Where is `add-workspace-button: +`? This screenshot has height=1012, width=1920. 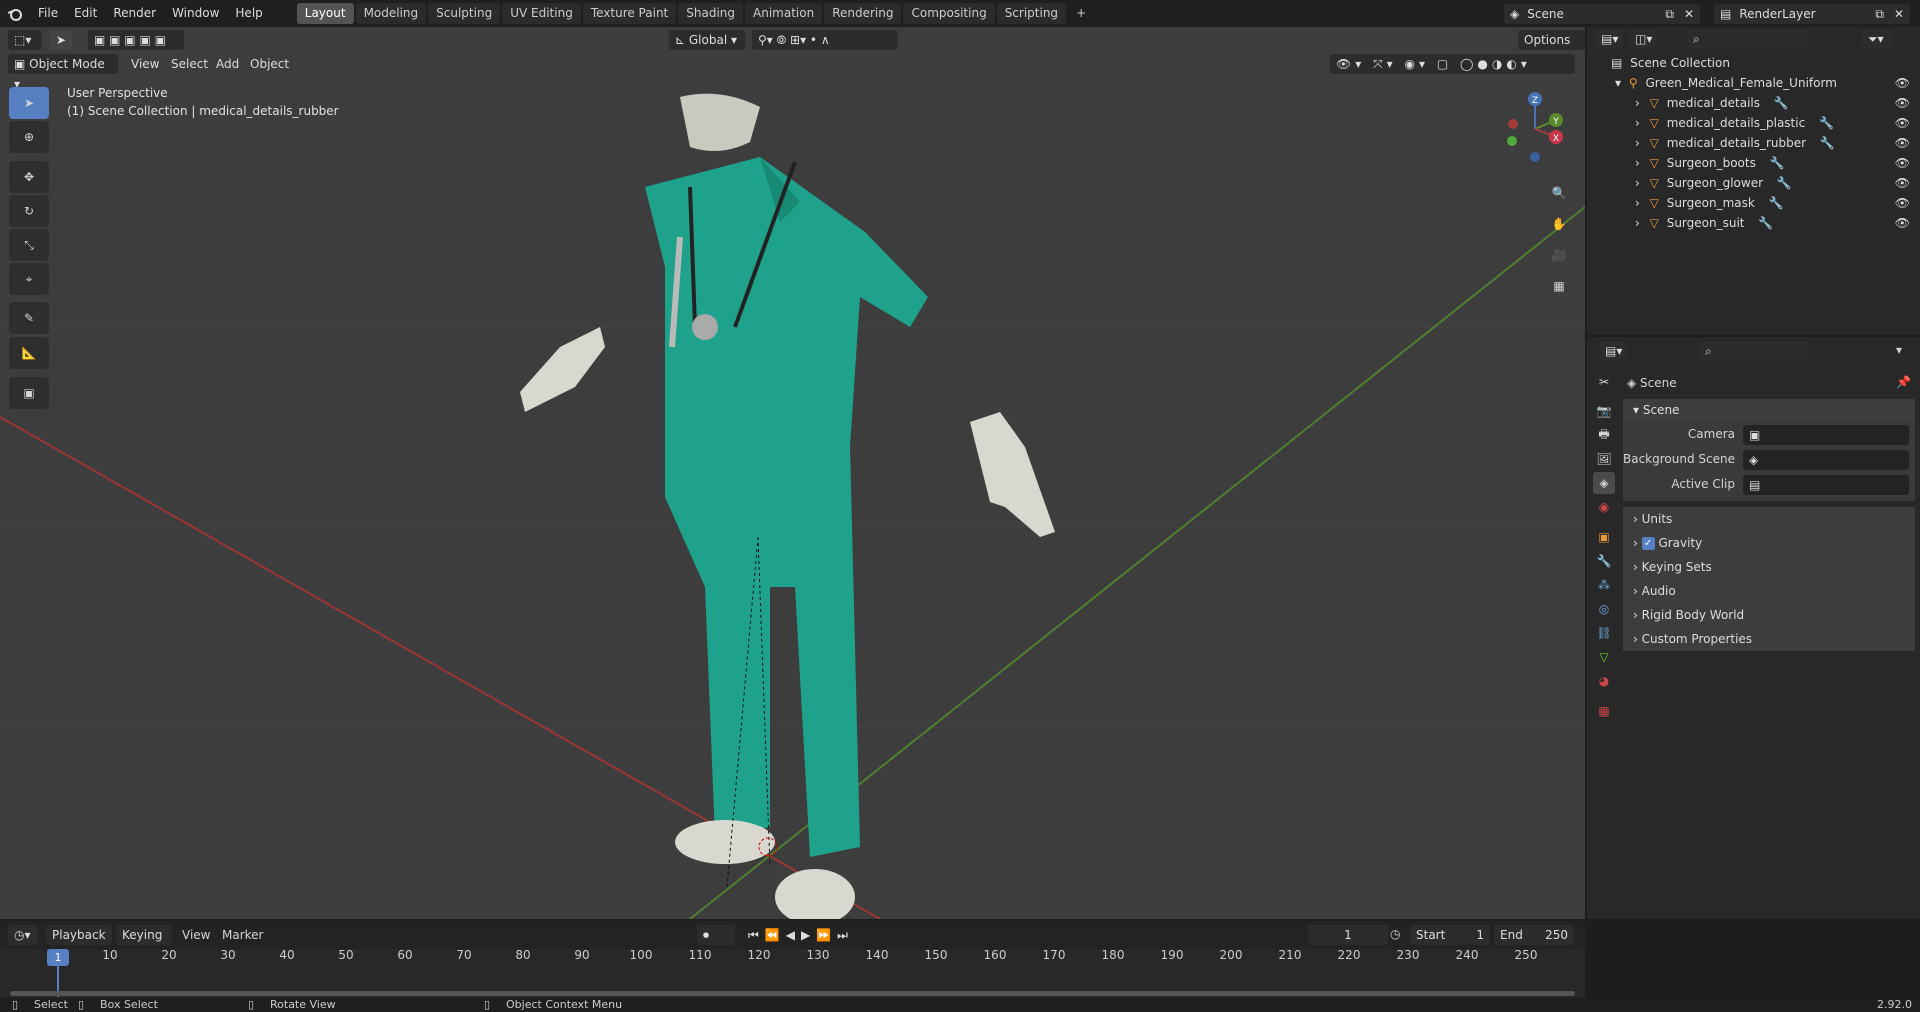 add-workspace-button: + is located at coordinates (1081, 13).